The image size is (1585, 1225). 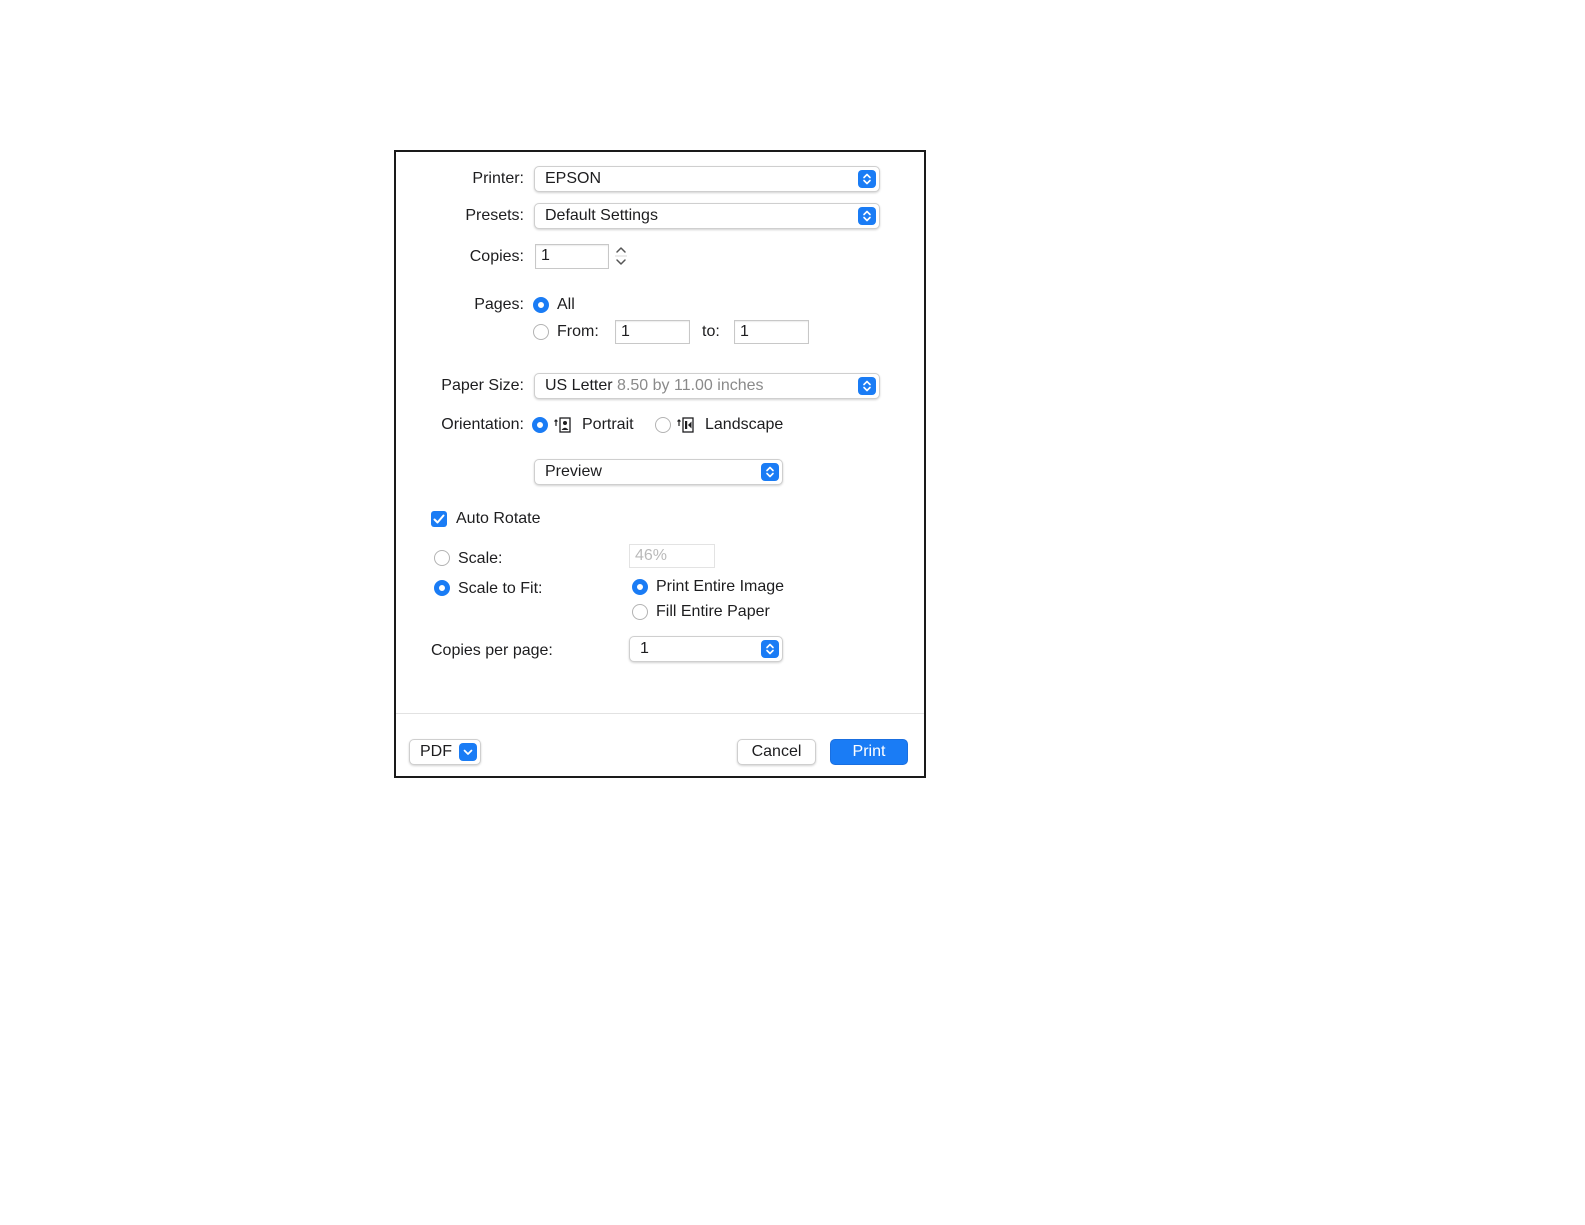 I want to click on copies-stepper, so click(x=621, y=256).